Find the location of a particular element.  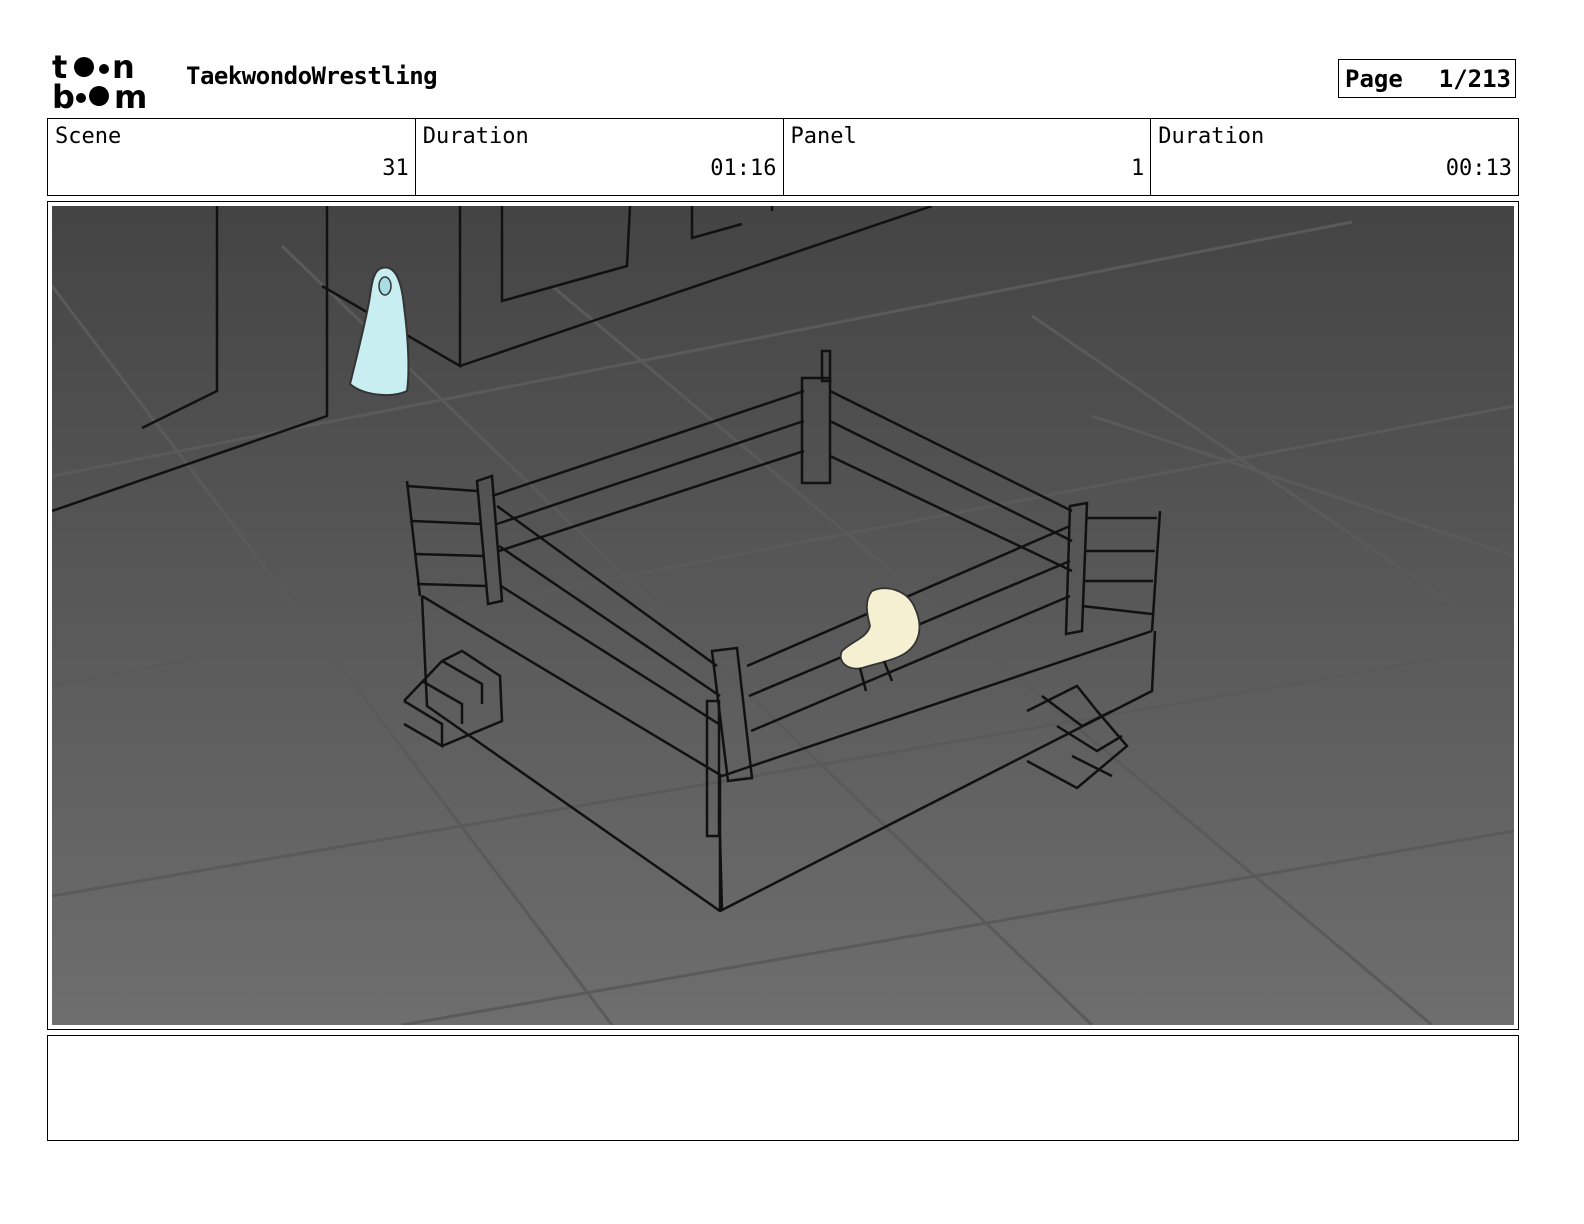

panel-cell: Panel 1 is located at coordinates (968, 157).